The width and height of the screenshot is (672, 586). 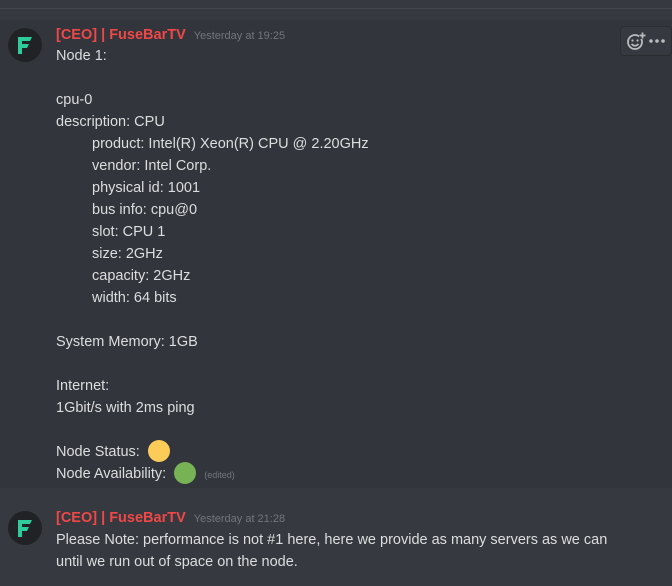 What do you see at coordinates (239, 36) in the screenshot?
I see `timestamp: Yesterday at 19:25` at bounding box center [239, 36].